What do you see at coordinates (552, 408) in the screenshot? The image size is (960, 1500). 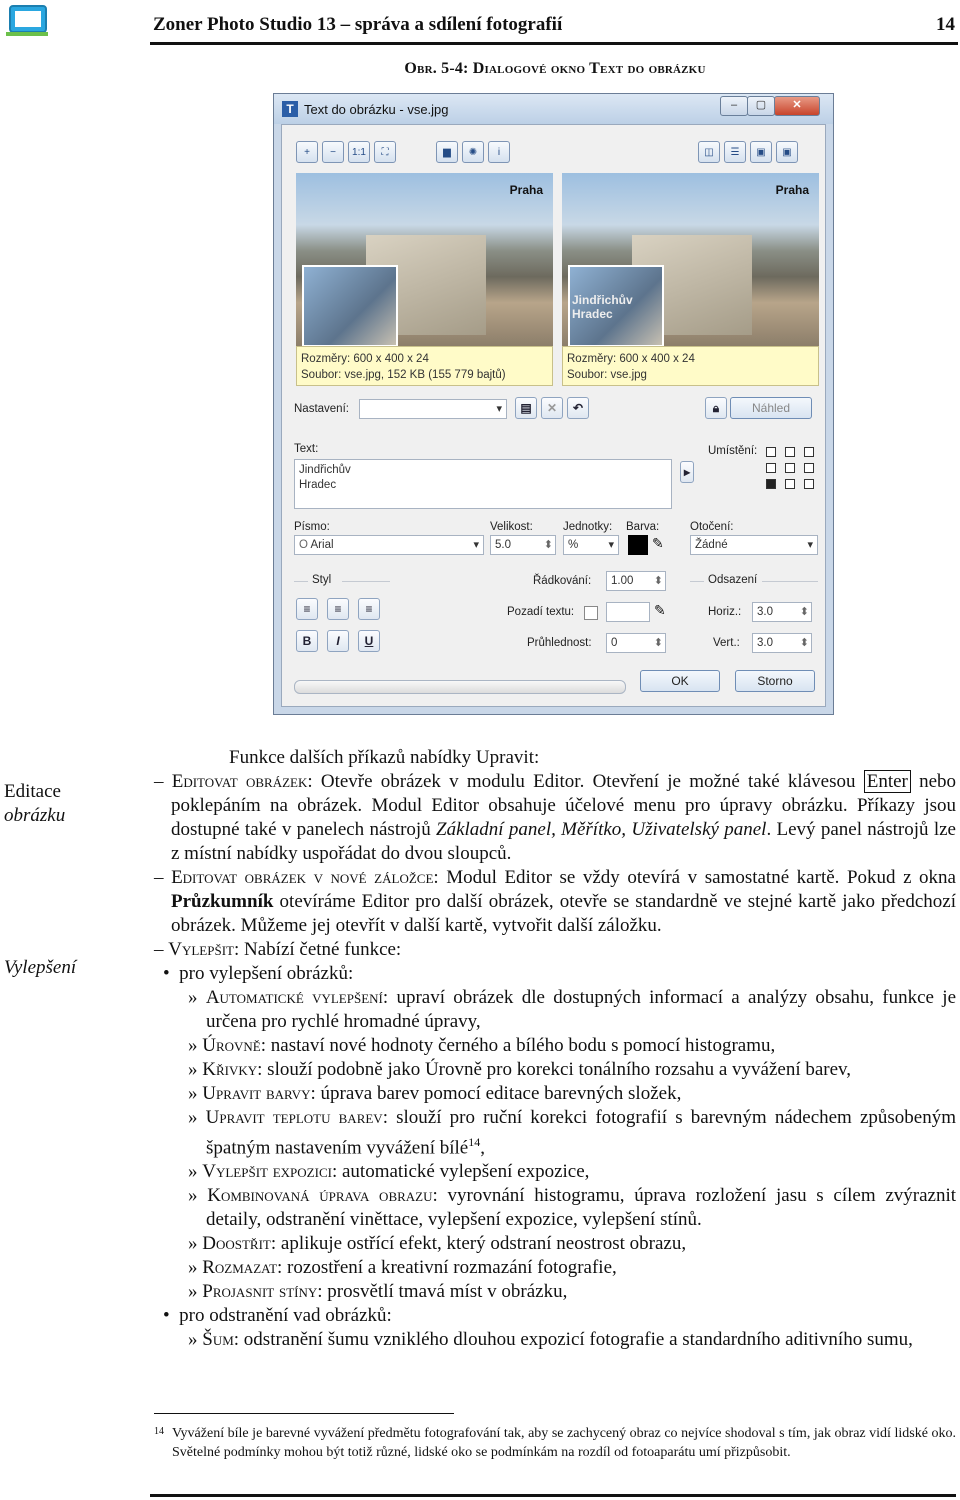 I see `delete-icon: ✕` at bounding box center [552, 408].